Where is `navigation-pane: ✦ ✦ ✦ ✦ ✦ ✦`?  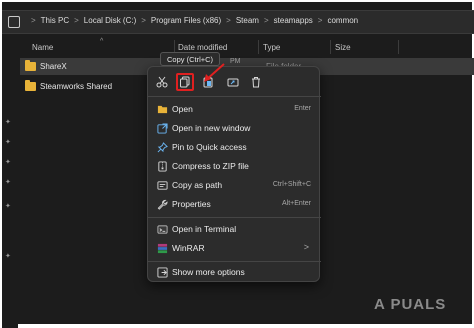
navigation-pane: ✦ ✦ ✦ ✦ ✦ ✦ is located at coordinates (10, 181).